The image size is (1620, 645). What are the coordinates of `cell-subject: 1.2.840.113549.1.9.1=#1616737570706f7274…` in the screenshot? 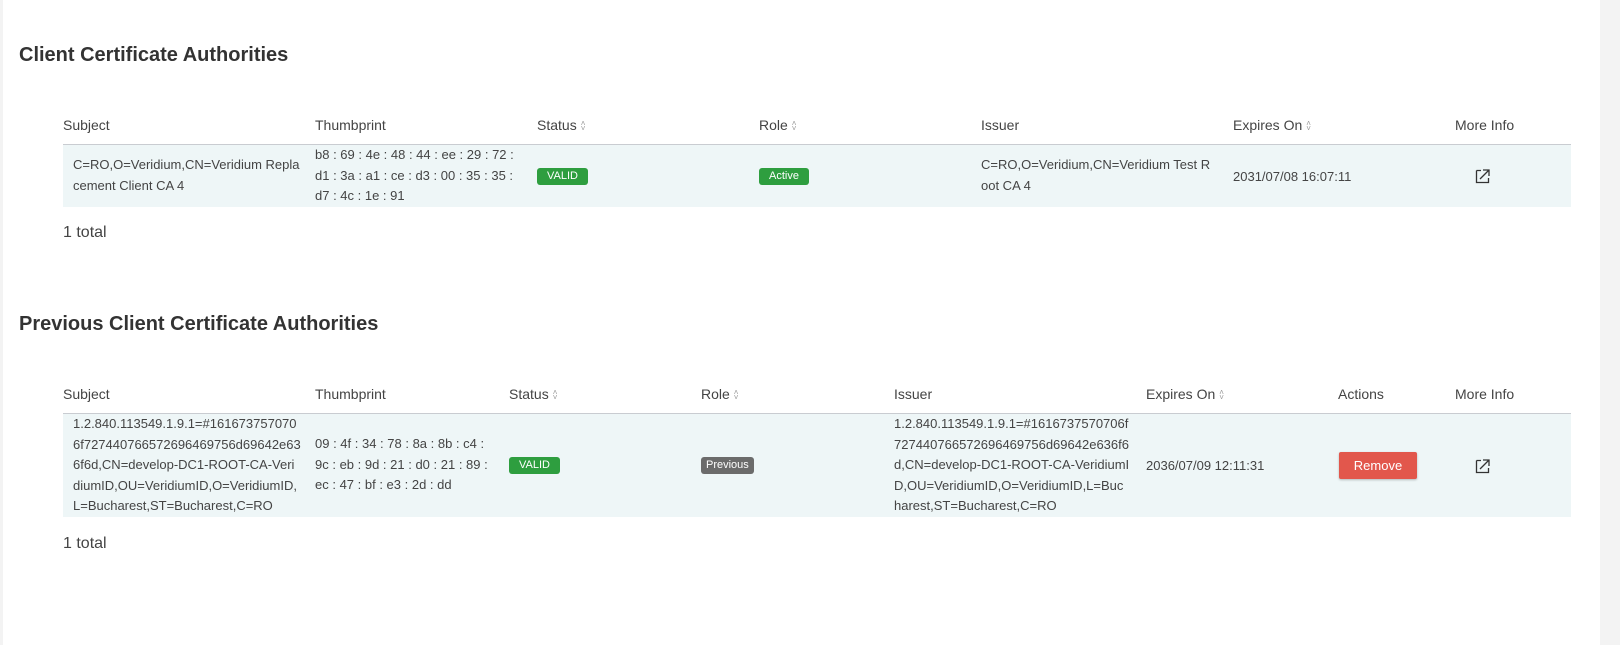 It's located at (187, 464).